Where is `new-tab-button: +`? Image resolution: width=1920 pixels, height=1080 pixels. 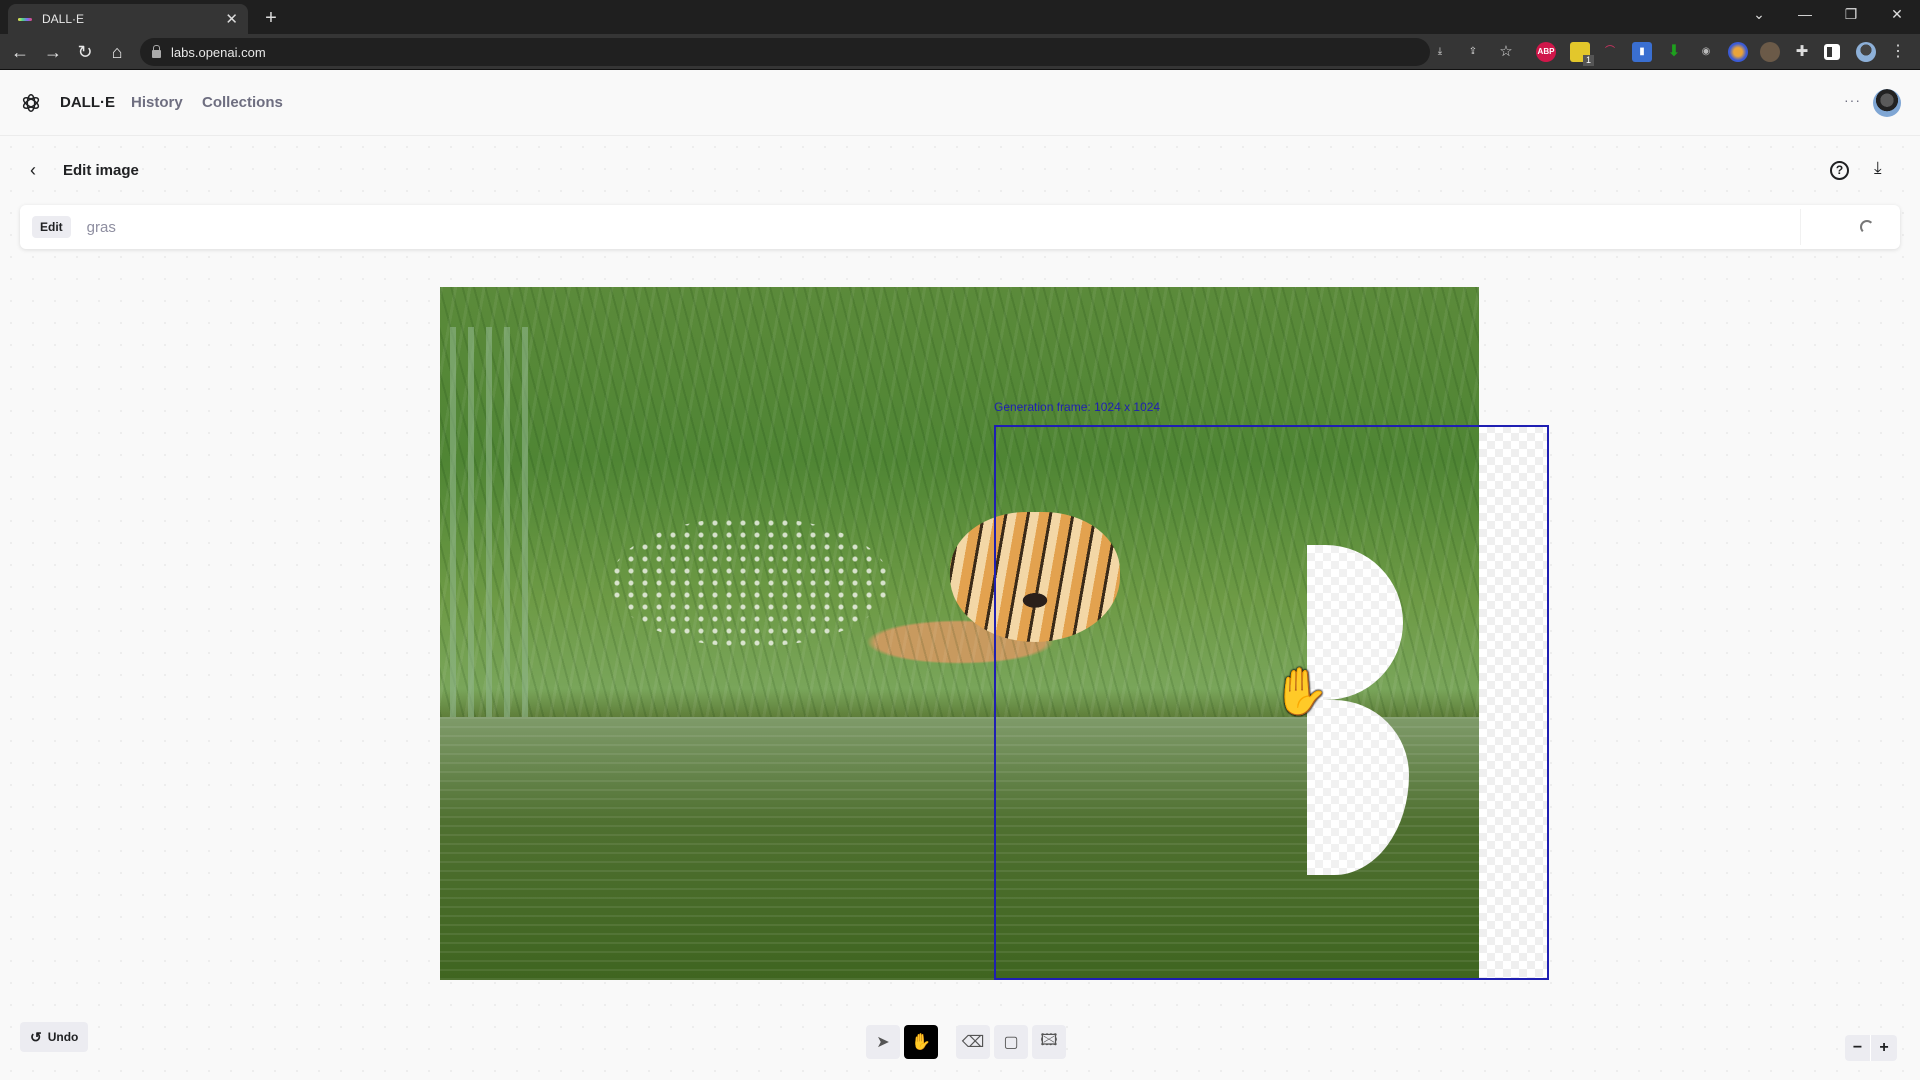
new-tab-button: + is located at coordinates (271, 19).